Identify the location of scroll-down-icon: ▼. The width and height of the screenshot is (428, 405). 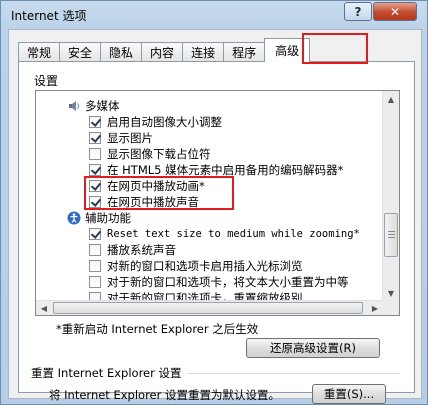
(391, 293).